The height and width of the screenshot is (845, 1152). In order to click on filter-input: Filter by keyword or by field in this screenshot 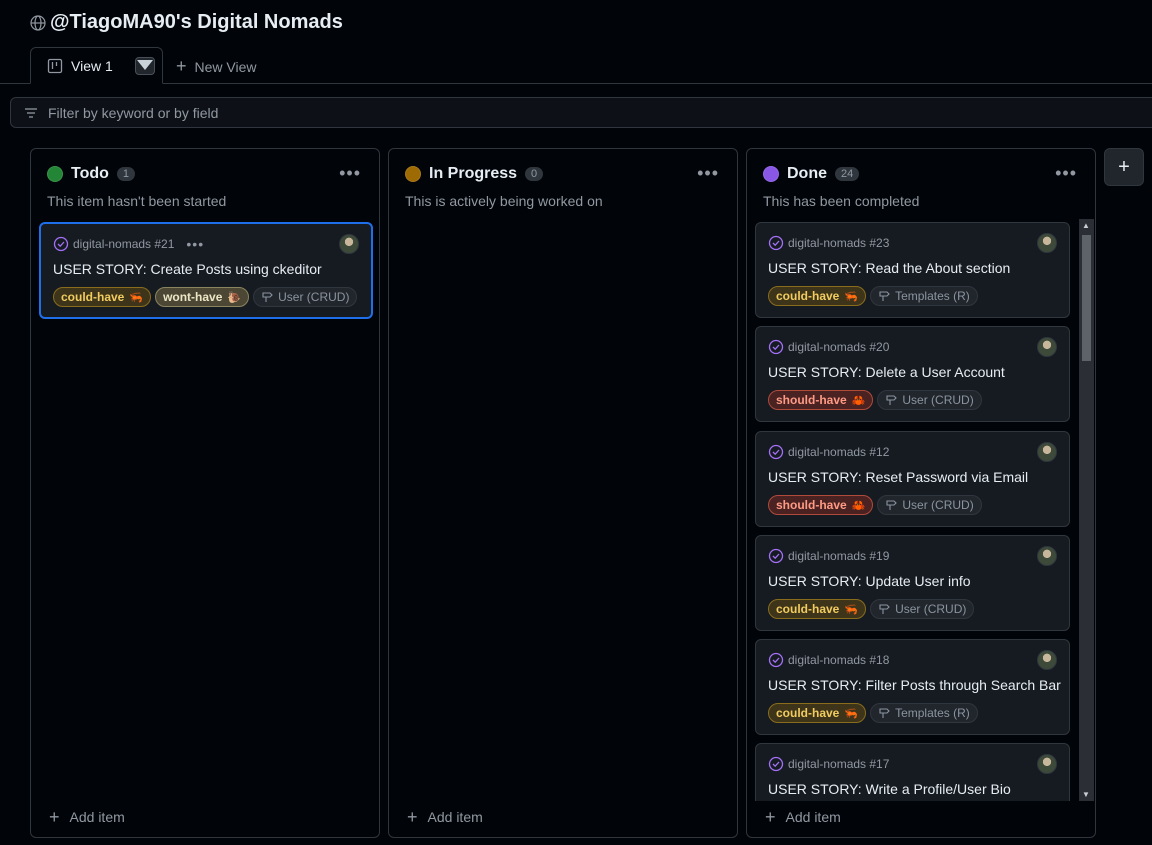, I will do `click(581, 112)`.